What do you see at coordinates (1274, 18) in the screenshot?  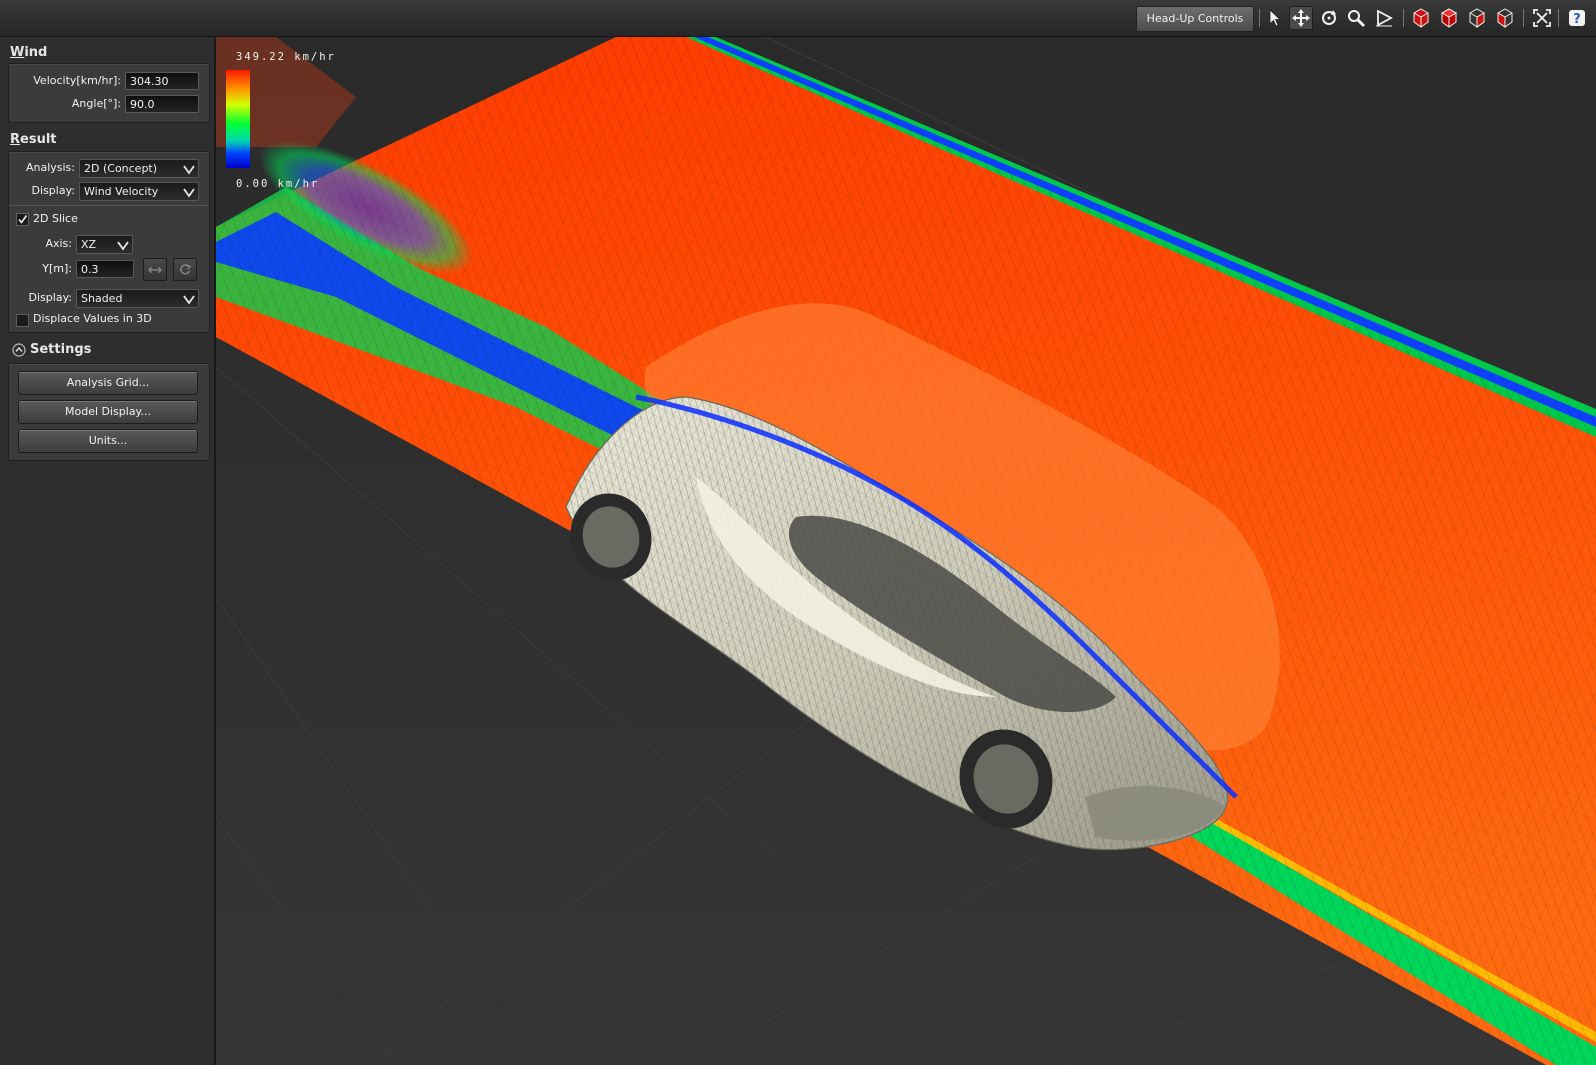 I see `select-arrow-icon` at bounding box center [1274, 18].